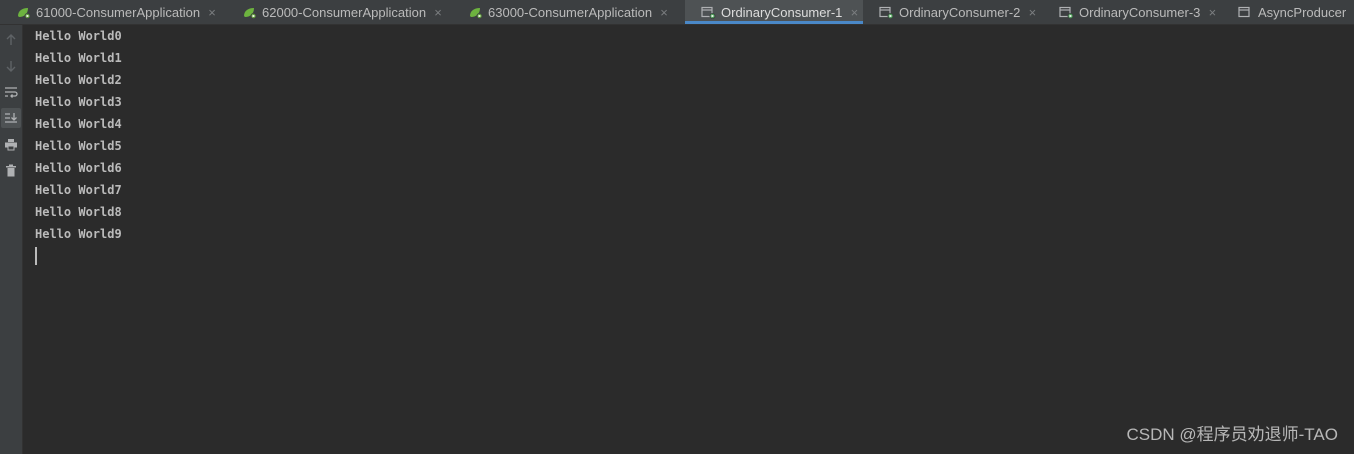  Describe the element at coordinates (78, 58) in the screenshot. I see `console-line: Hello World1` at that location.